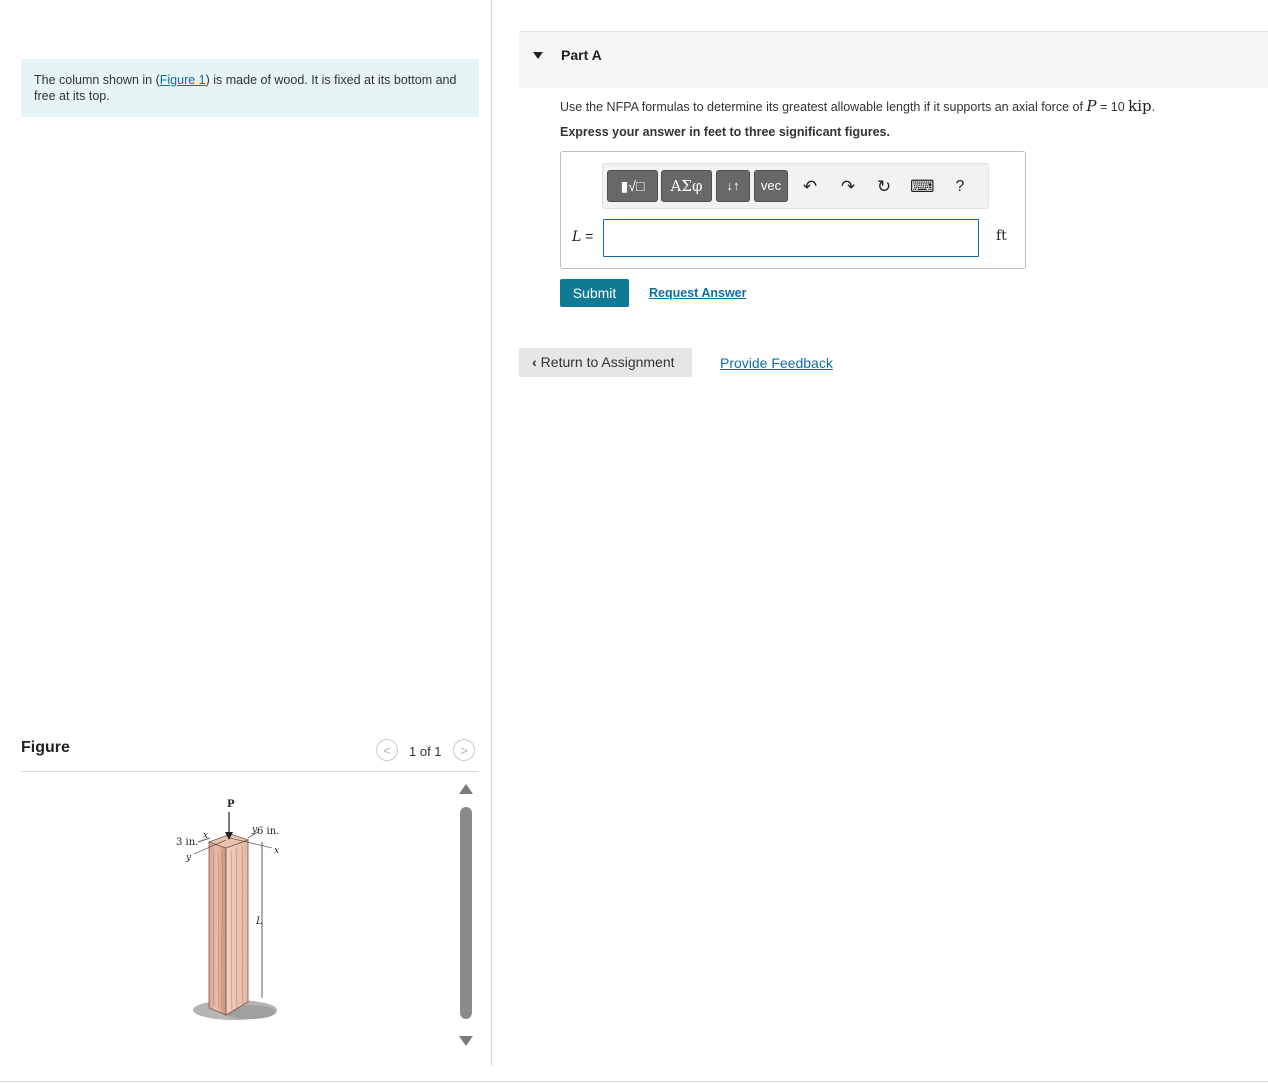 The image size is (1268, 1083). What do you see at coordinates (960, 187) in the screenshot?
I see `help-icon: ?` at bounding box center [960, 187].